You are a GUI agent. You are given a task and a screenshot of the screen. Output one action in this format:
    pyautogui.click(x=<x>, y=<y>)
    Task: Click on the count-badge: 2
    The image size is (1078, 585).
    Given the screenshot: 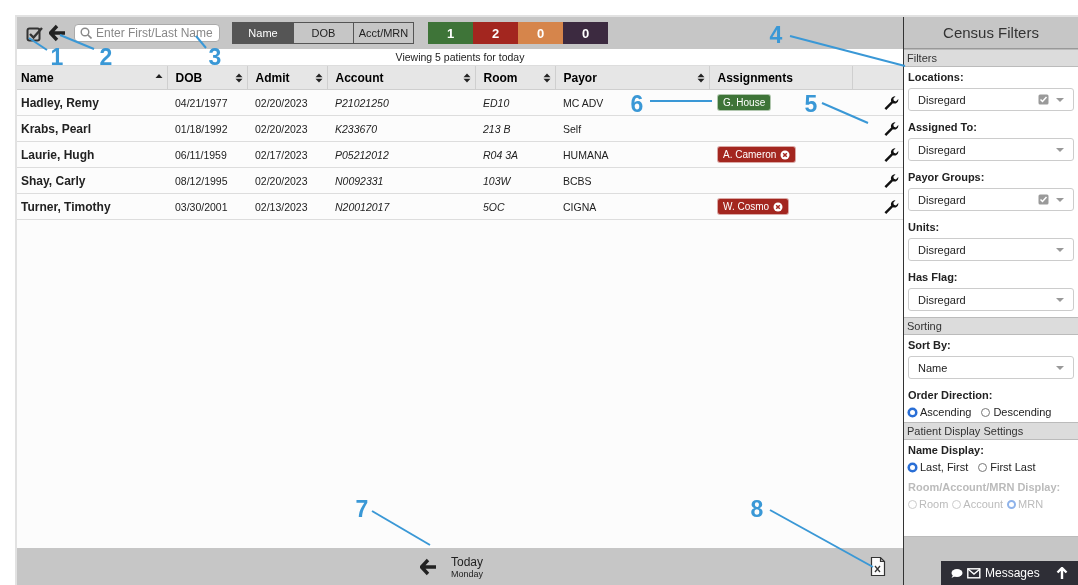 What is the action you would take?
    pyautogui.click(x=495, y=33)
    